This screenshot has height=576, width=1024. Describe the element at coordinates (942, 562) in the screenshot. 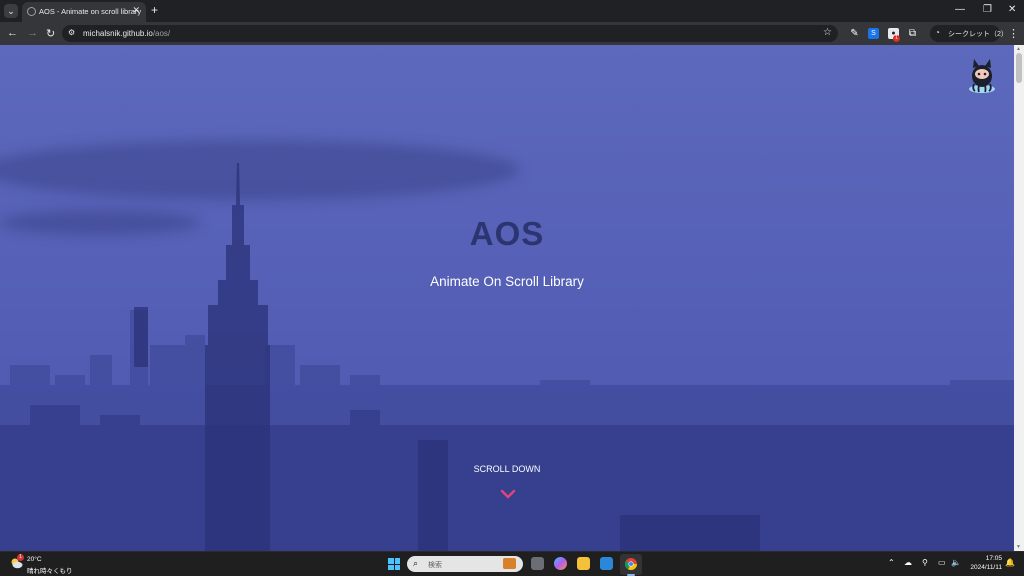

I see `display-icon: ▭` at that location.